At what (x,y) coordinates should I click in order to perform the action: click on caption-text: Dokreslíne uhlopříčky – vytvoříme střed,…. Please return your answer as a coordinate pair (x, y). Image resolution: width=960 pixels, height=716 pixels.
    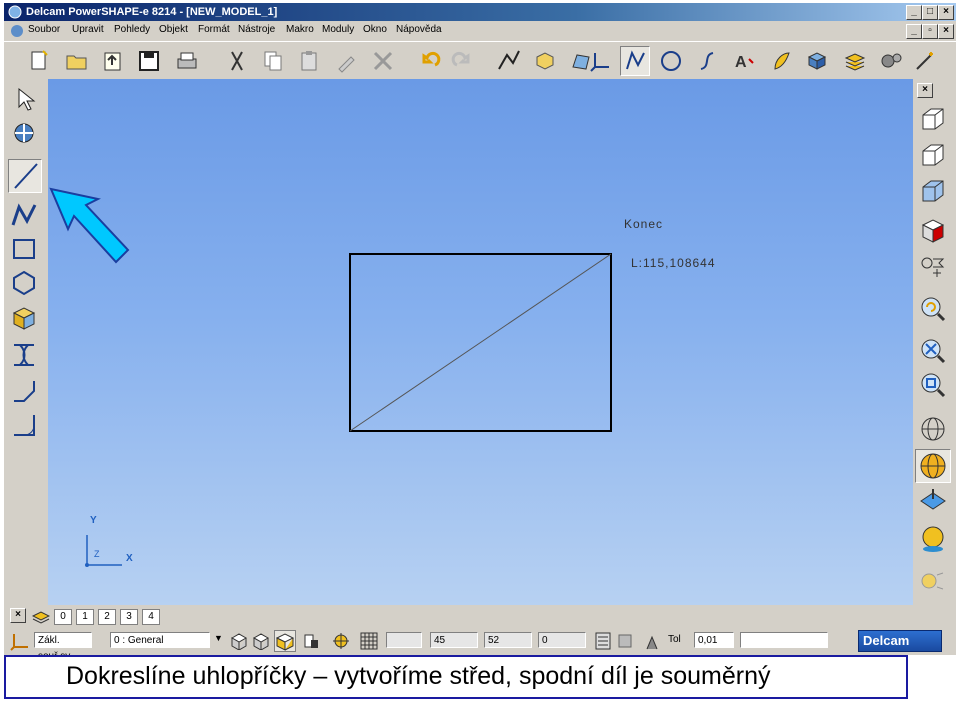
    Looking at the image, I should click on (418, 676).